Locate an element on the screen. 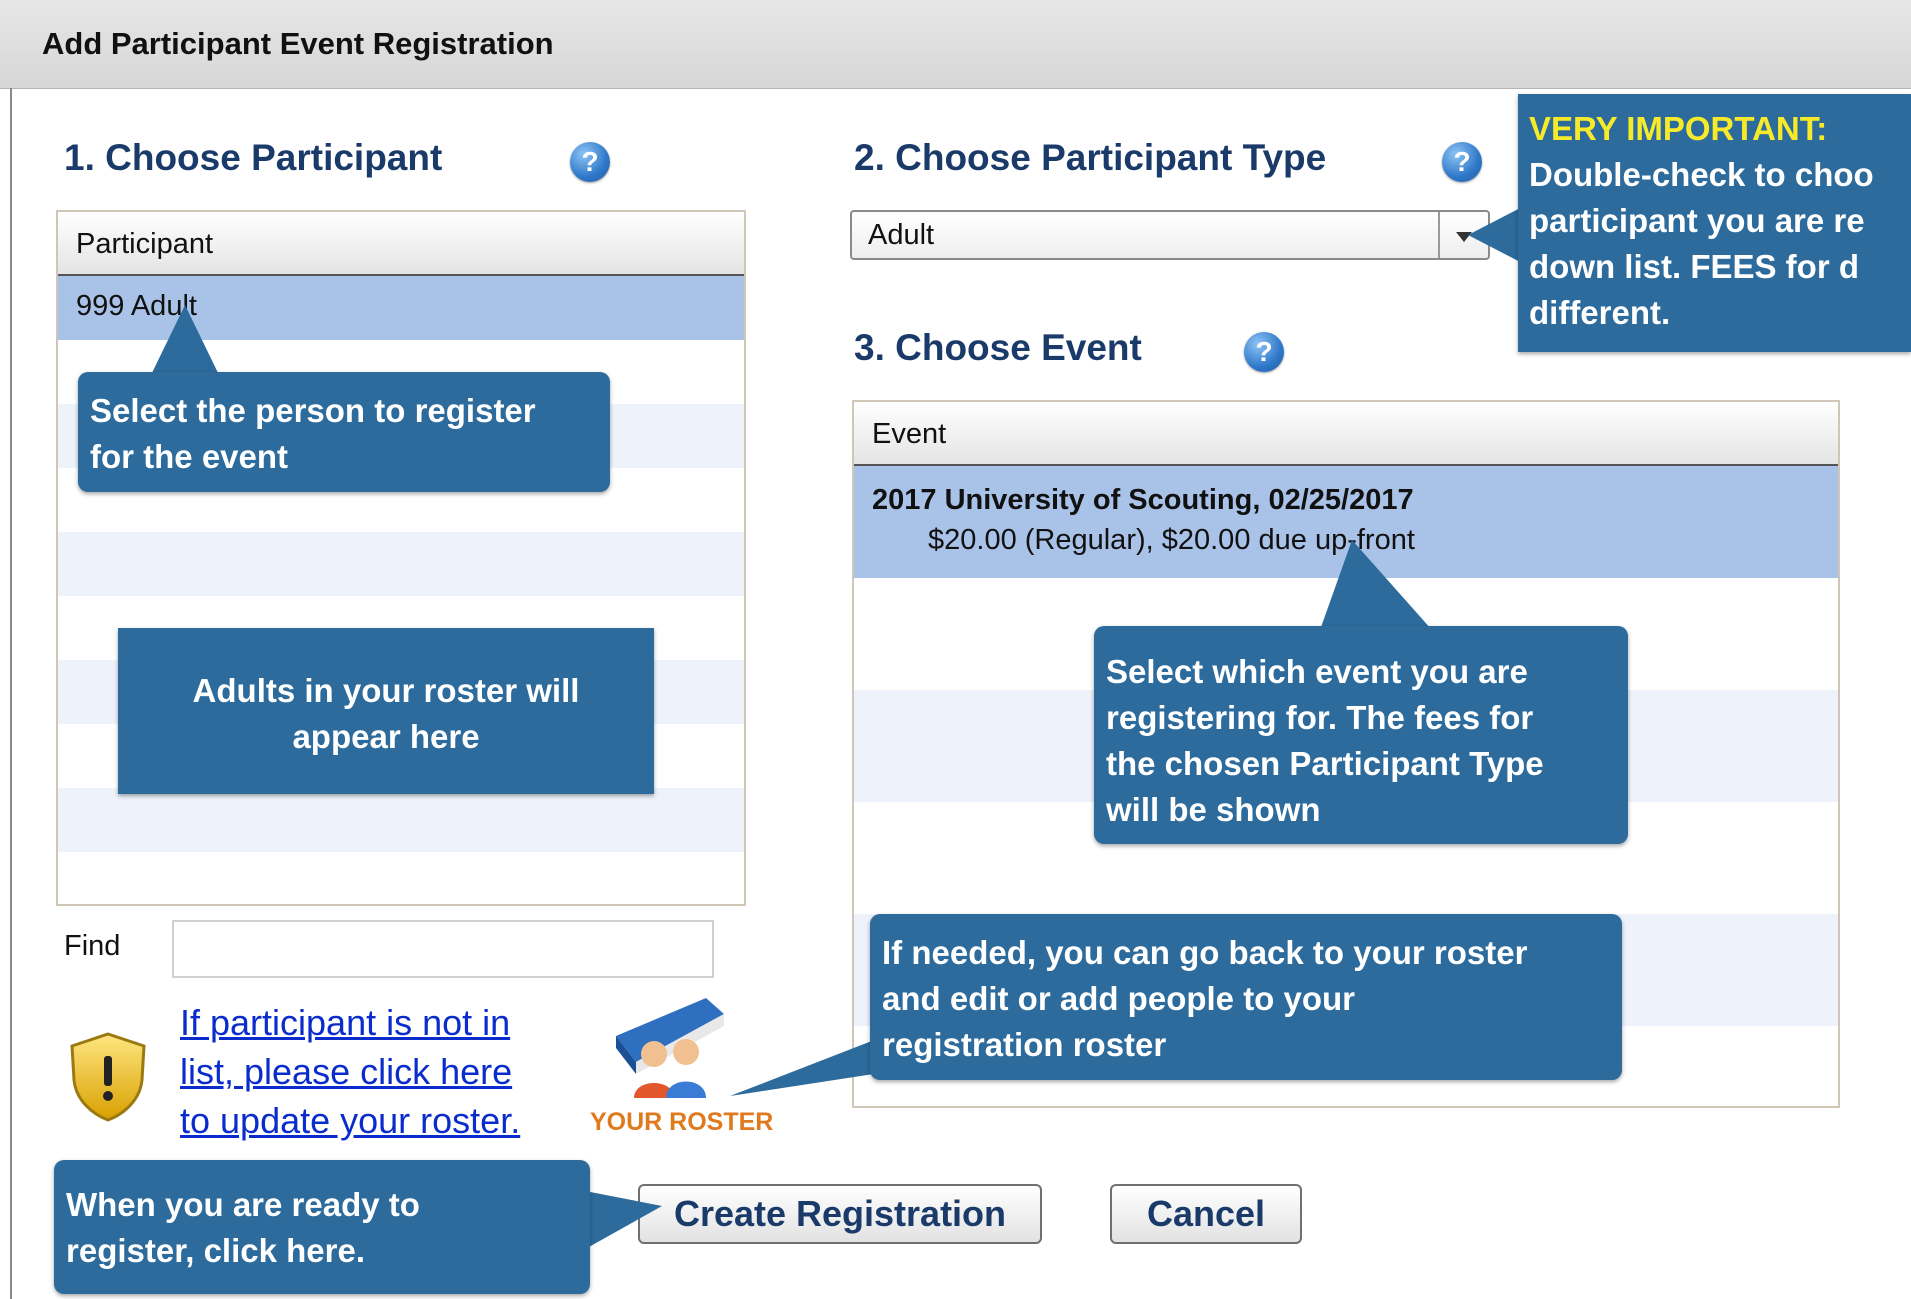 This screenshot has width=1911, height=1299. ready-callout-pointer is located at coordinates (621, 1221).